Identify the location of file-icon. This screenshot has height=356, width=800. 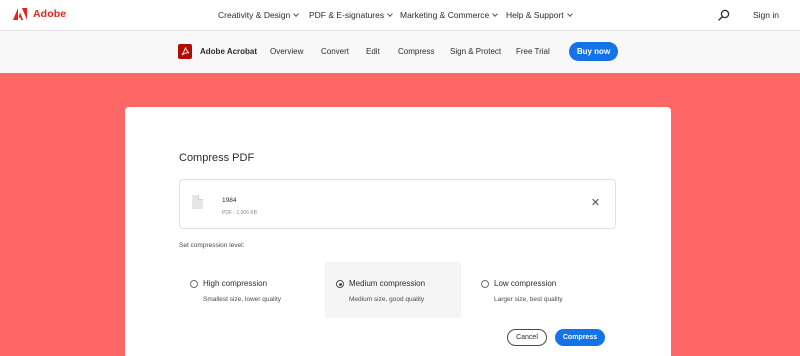
(197, 202).